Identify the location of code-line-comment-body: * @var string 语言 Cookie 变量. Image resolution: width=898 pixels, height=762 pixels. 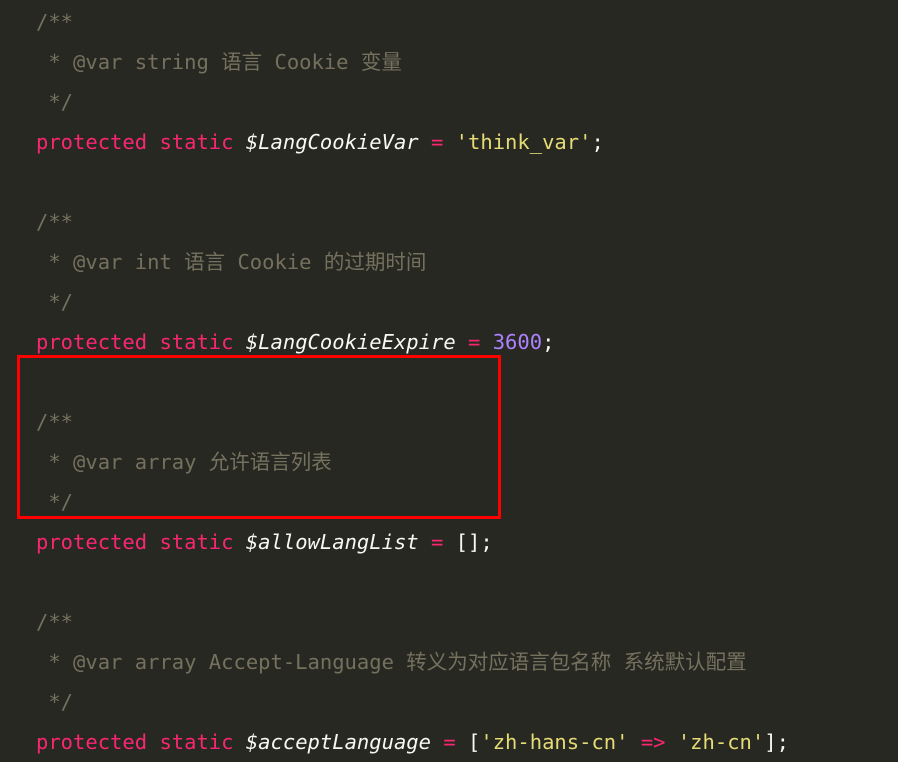
(449, 62).